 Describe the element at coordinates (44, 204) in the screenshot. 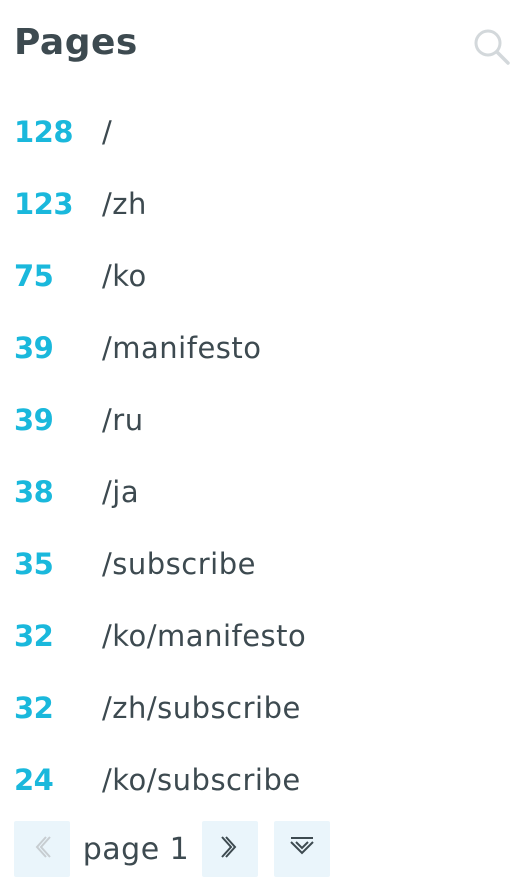

I see `visit-count: 123` at that location.